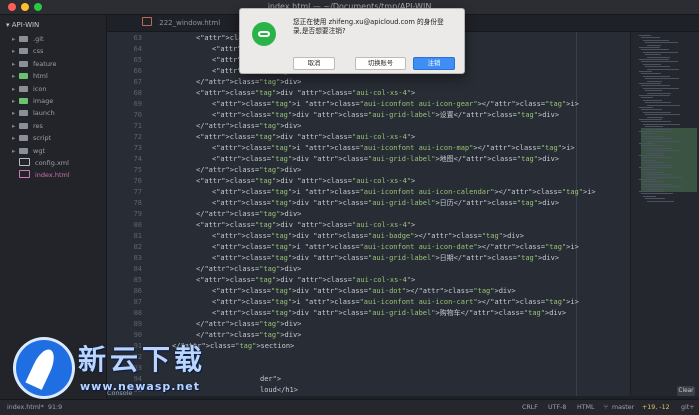 The height and width of the screenshot is (415, 699). Describe the element at coordinates (40, 88) in the screenshot. I see `sidebar-item-label: icon` at that location.